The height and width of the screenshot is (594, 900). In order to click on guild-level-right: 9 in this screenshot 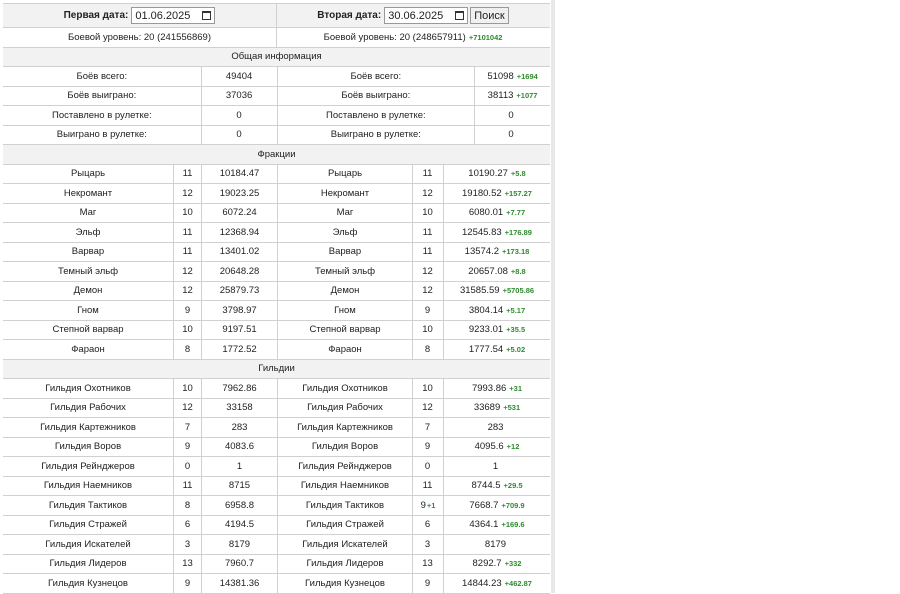, I will do `click(427, 583)`.